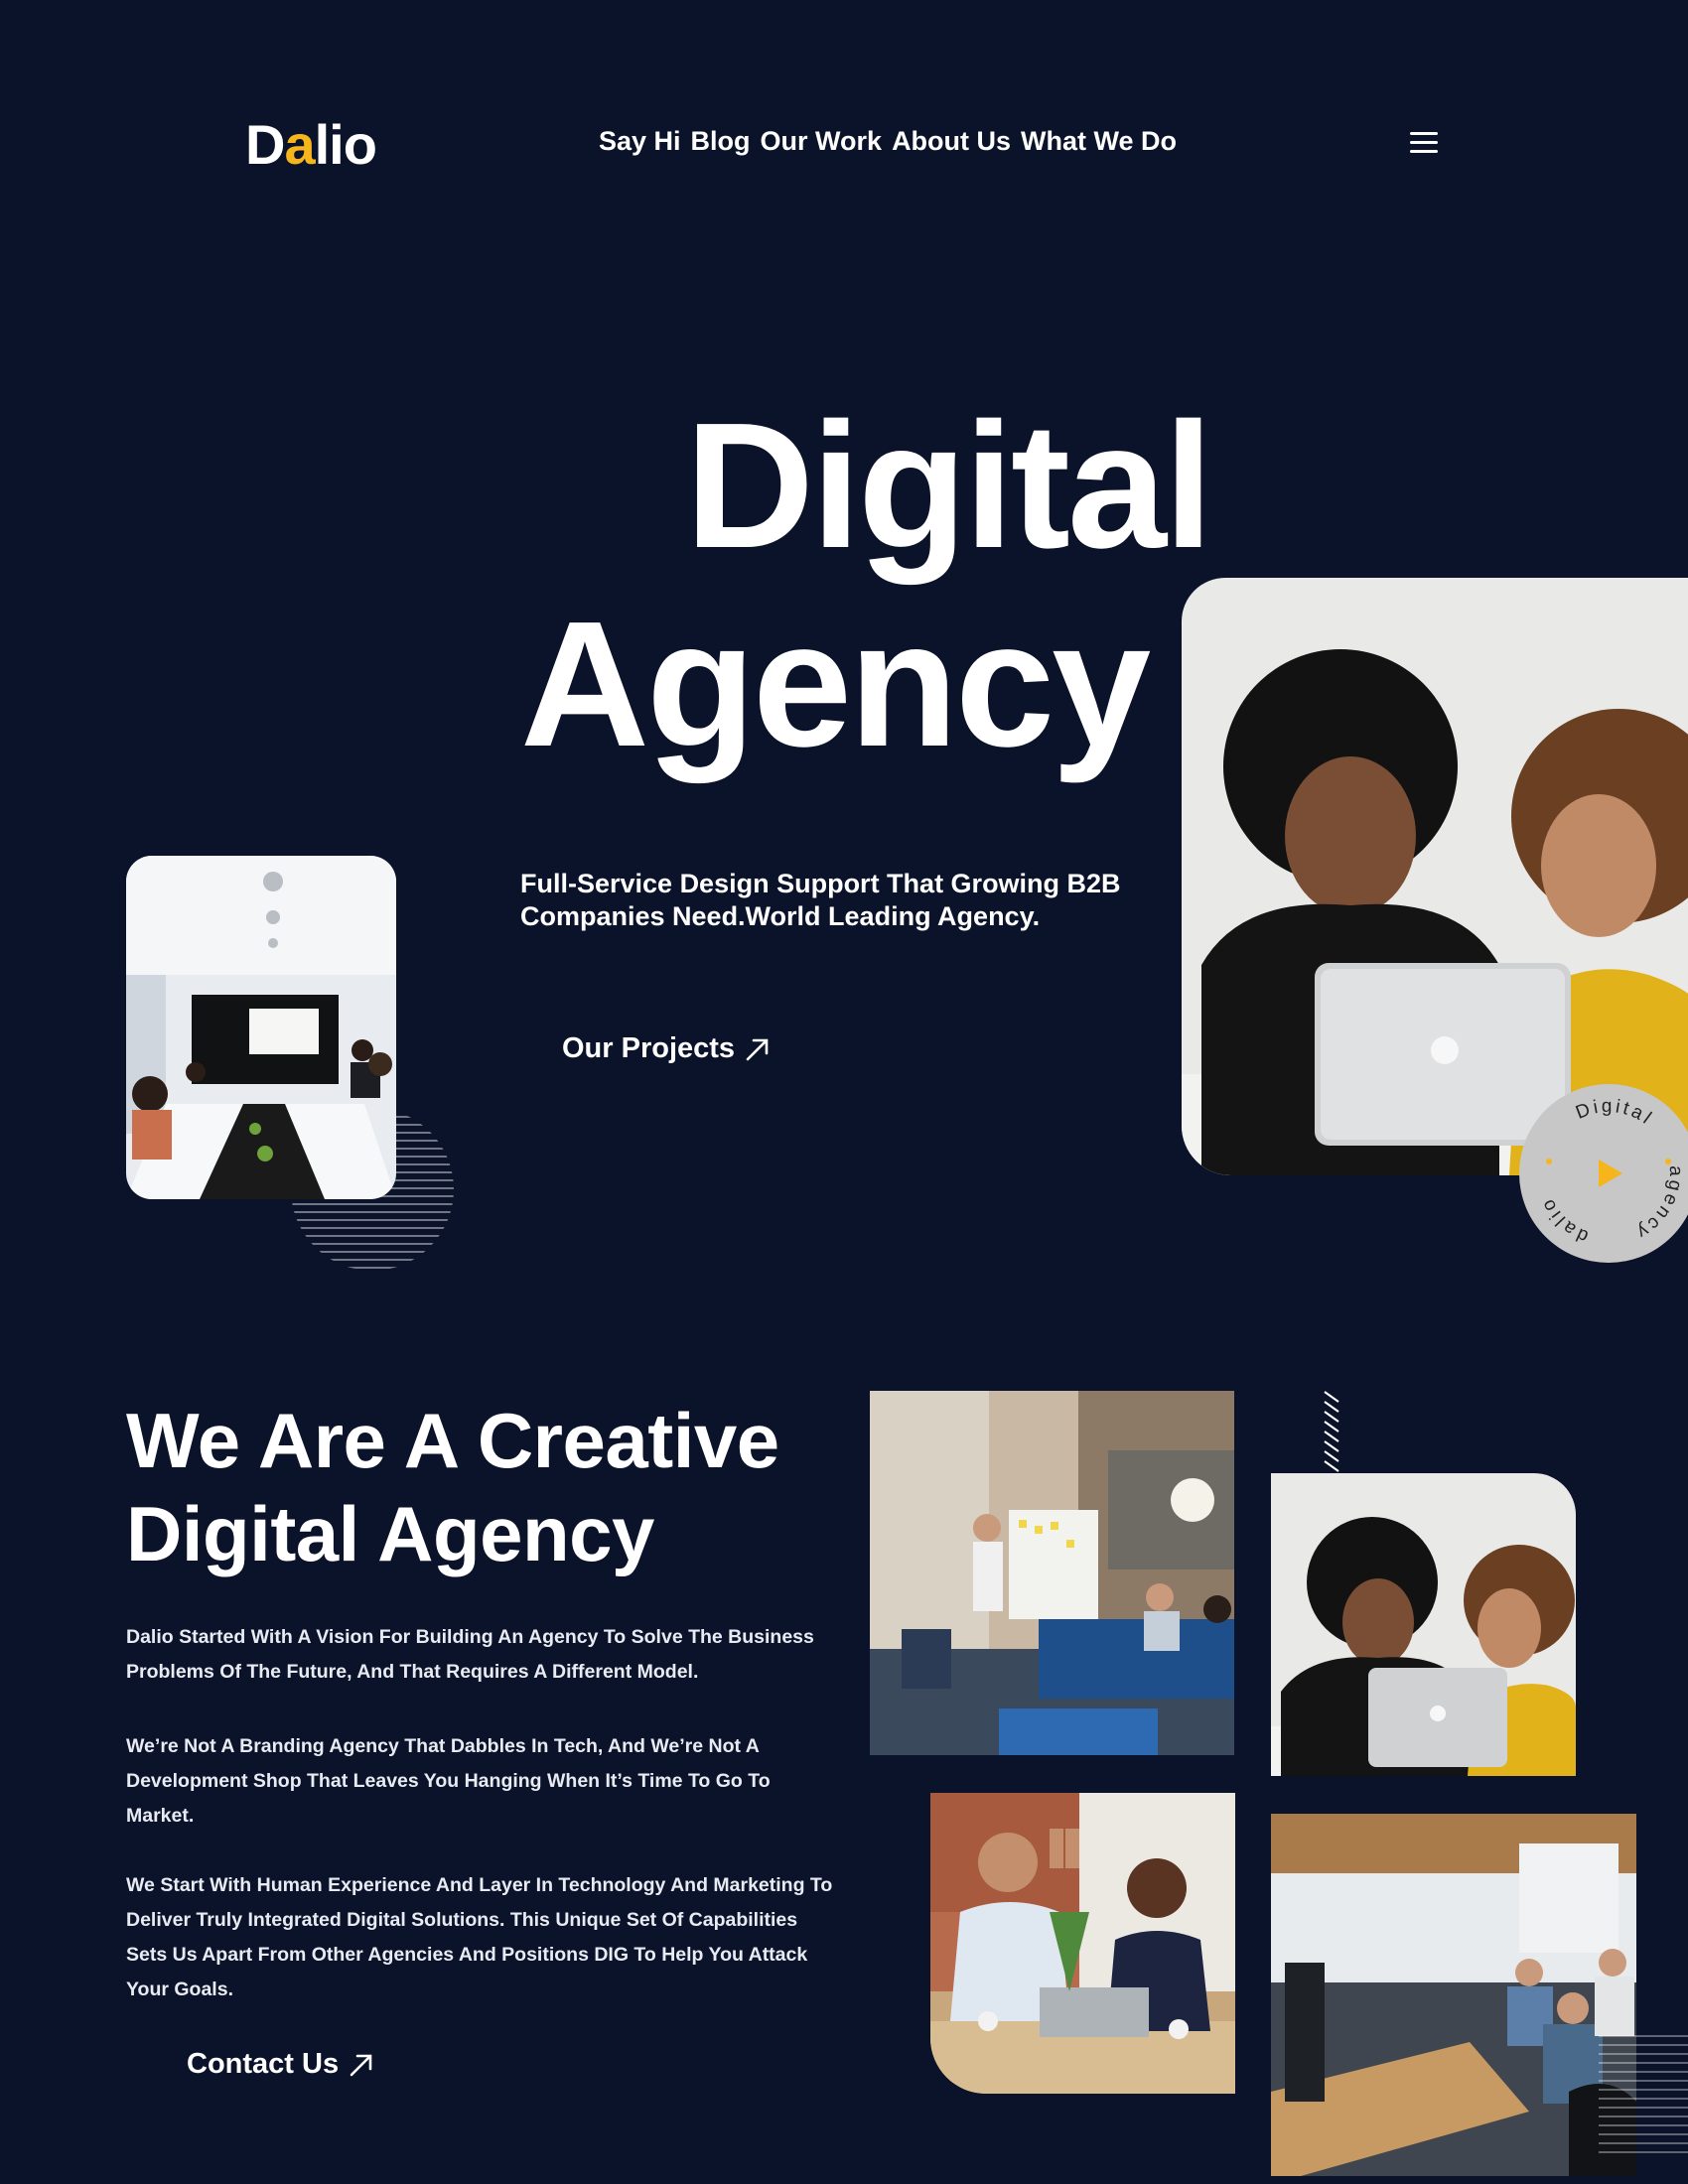 The width and height of the screenshot is (1688, 2184). I want to click on logo: Dalio, so click(311, 145).